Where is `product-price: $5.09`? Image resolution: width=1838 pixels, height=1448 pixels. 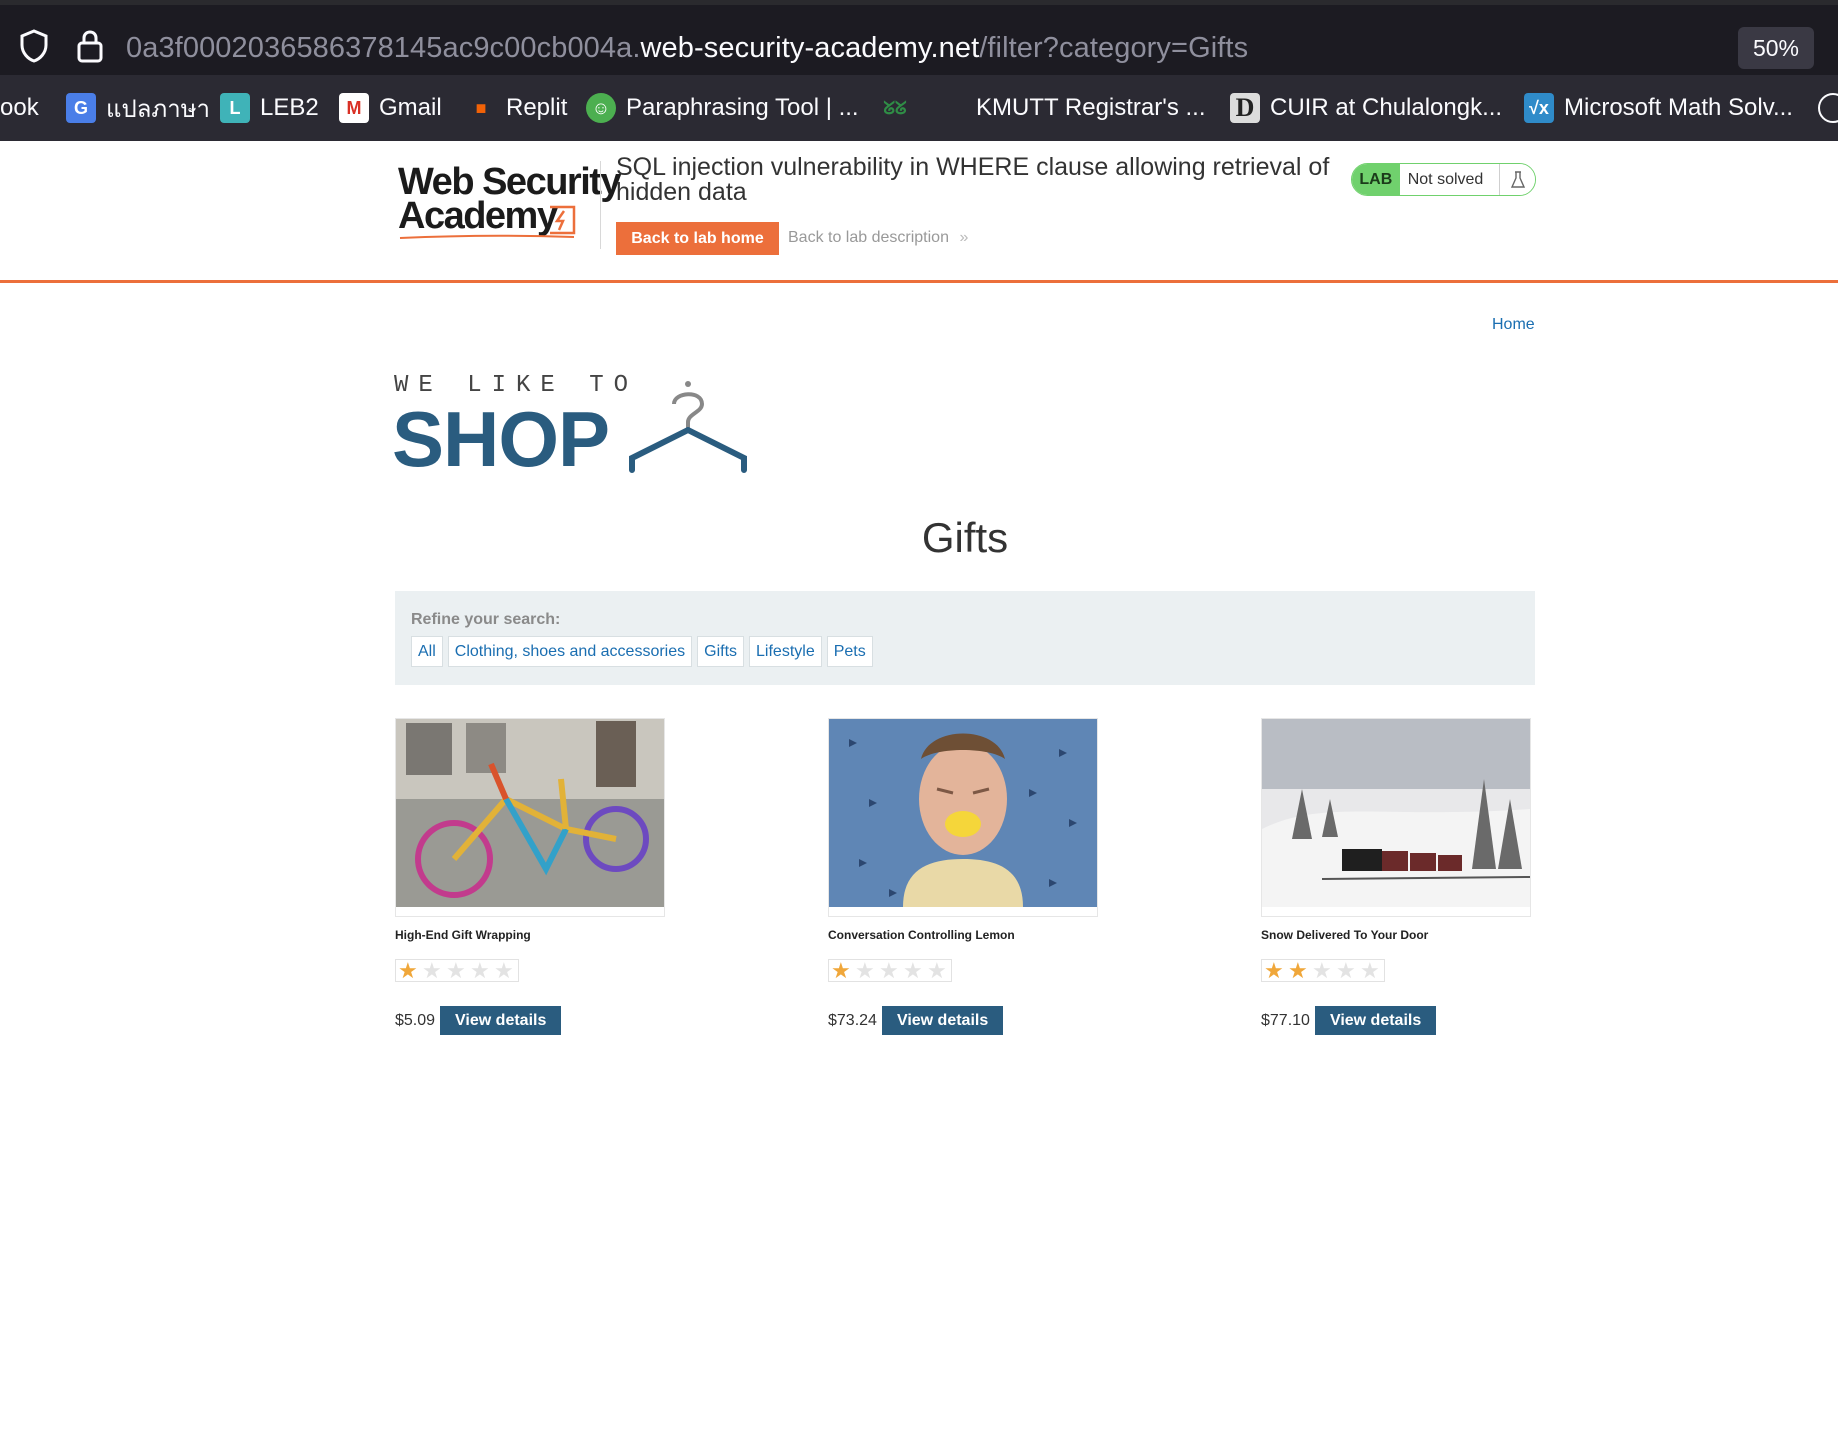
product-price: $5.09 is located at coordinates (415, 1020).